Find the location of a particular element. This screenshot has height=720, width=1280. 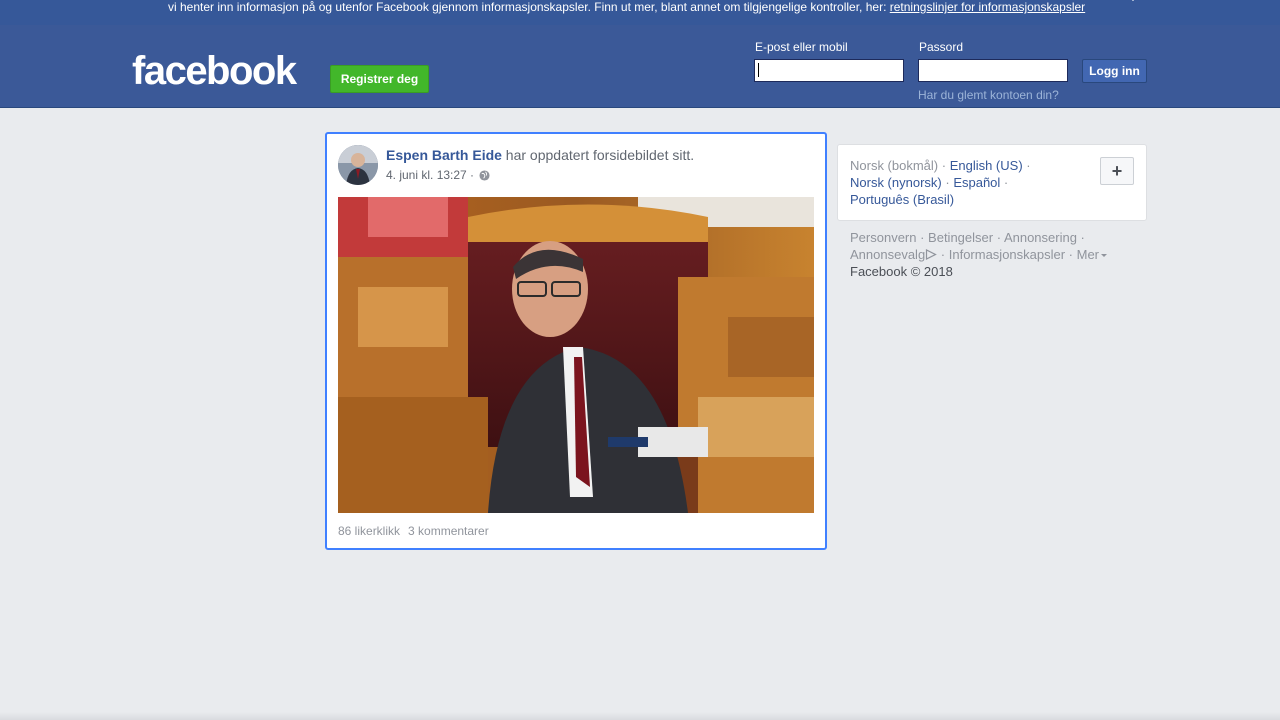

email-label: E-post eller mobil is located at coordinates (801, 47).